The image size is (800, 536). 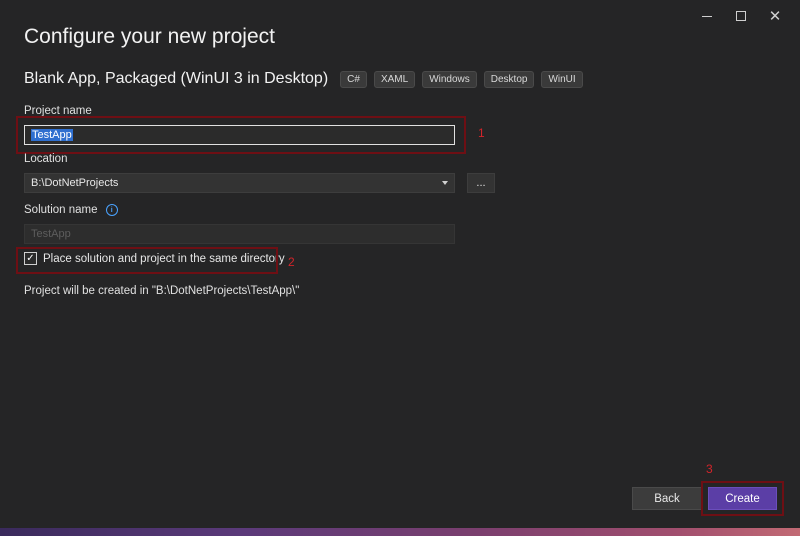 I want to click on solution-name-label-row: Solution name i, so click(x=71, y=210).